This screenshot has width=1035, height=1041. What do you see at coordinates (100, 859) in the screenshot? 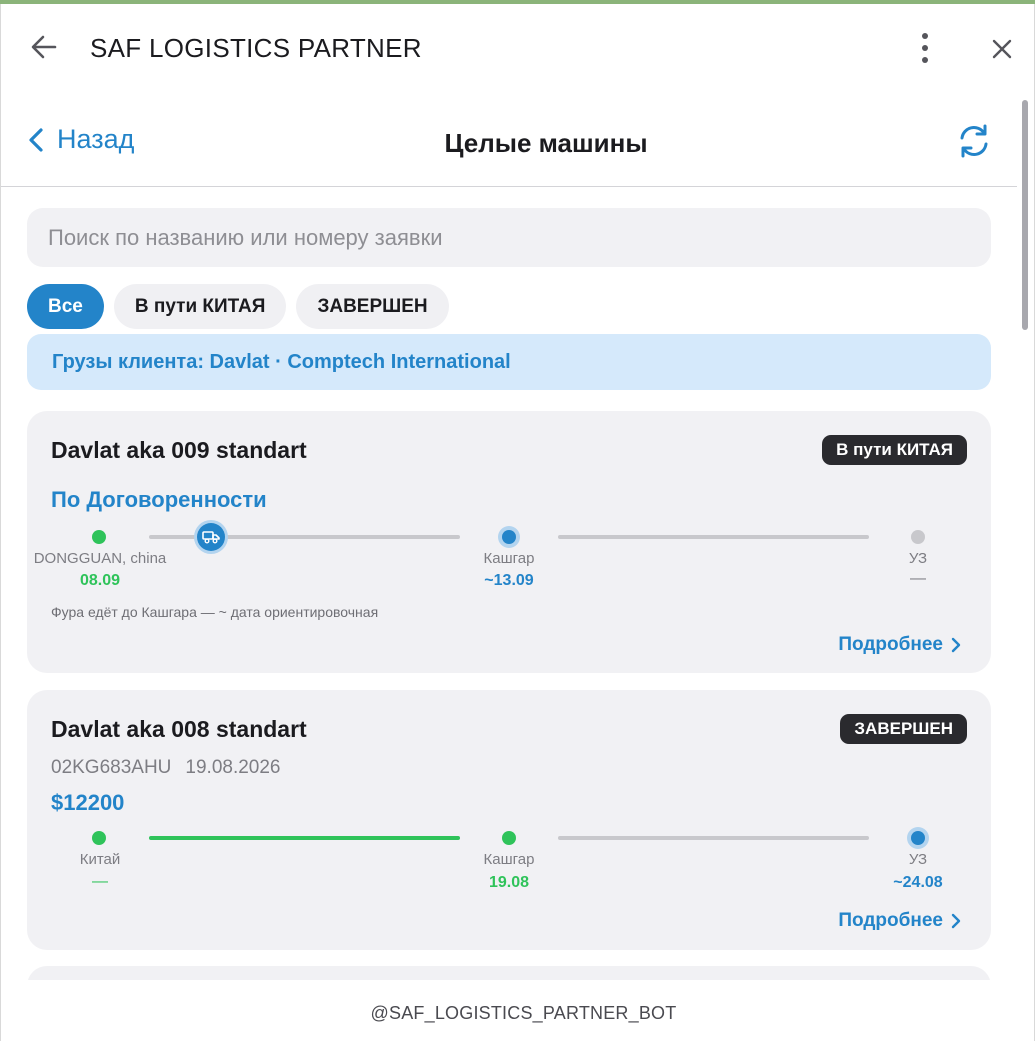
I see `route-stop-name: Китай` at bounding box center [100, 859].